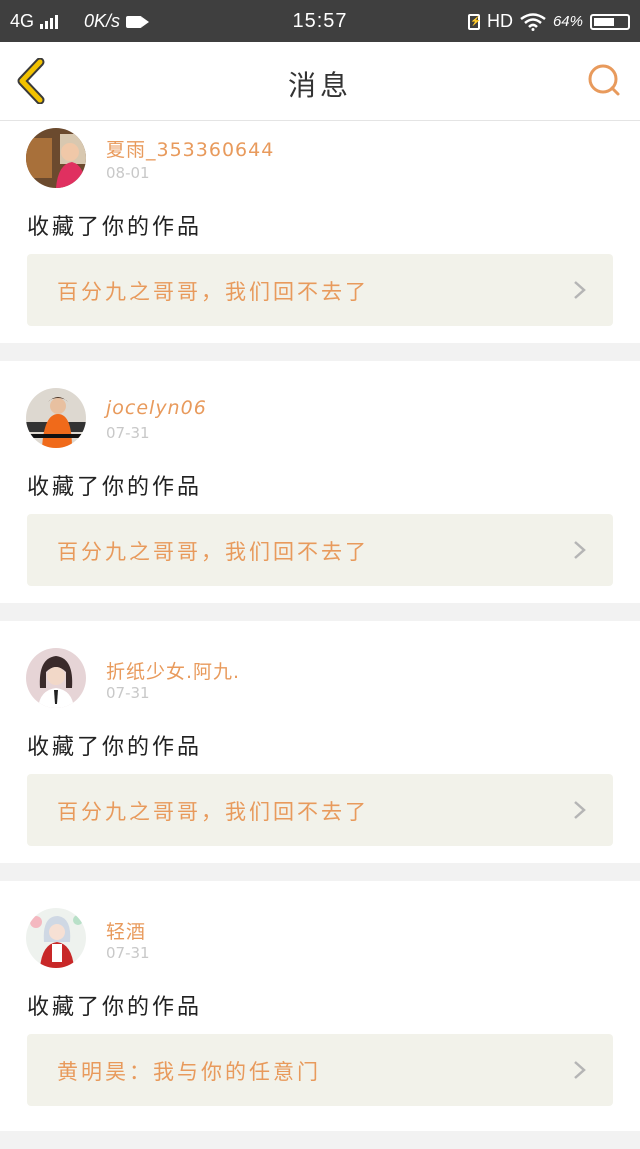  Describe the element at coordinates (156, 408) in the screenshot. I see `username: jocelyn06` at that location.